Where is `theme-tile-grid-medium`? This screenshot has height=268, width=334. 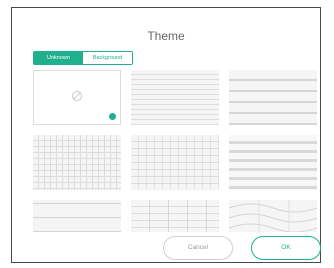
theme-tile-grid-medium is located at coordinates (175, 162).